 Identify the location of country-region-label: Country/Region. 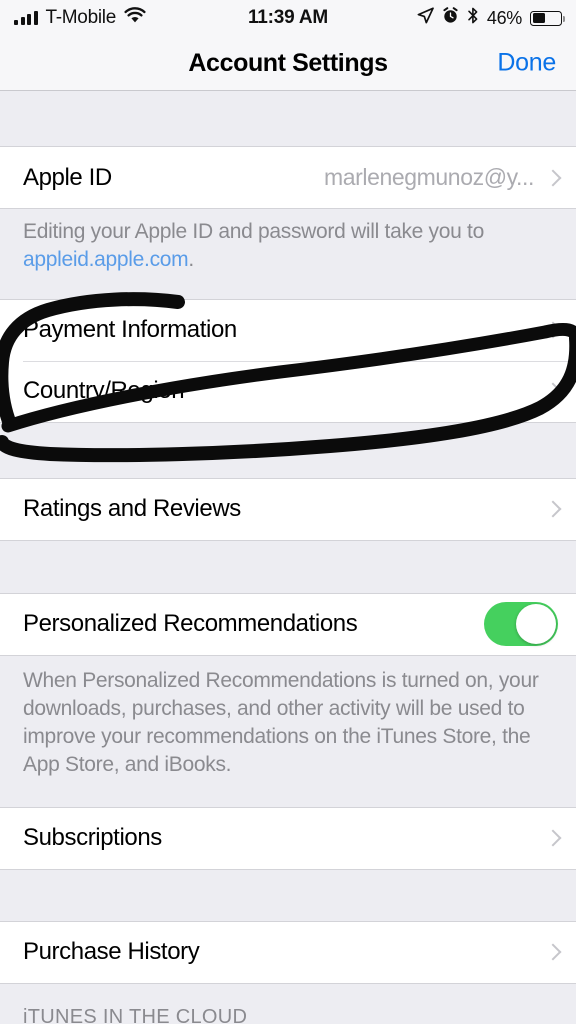
(104, 391).